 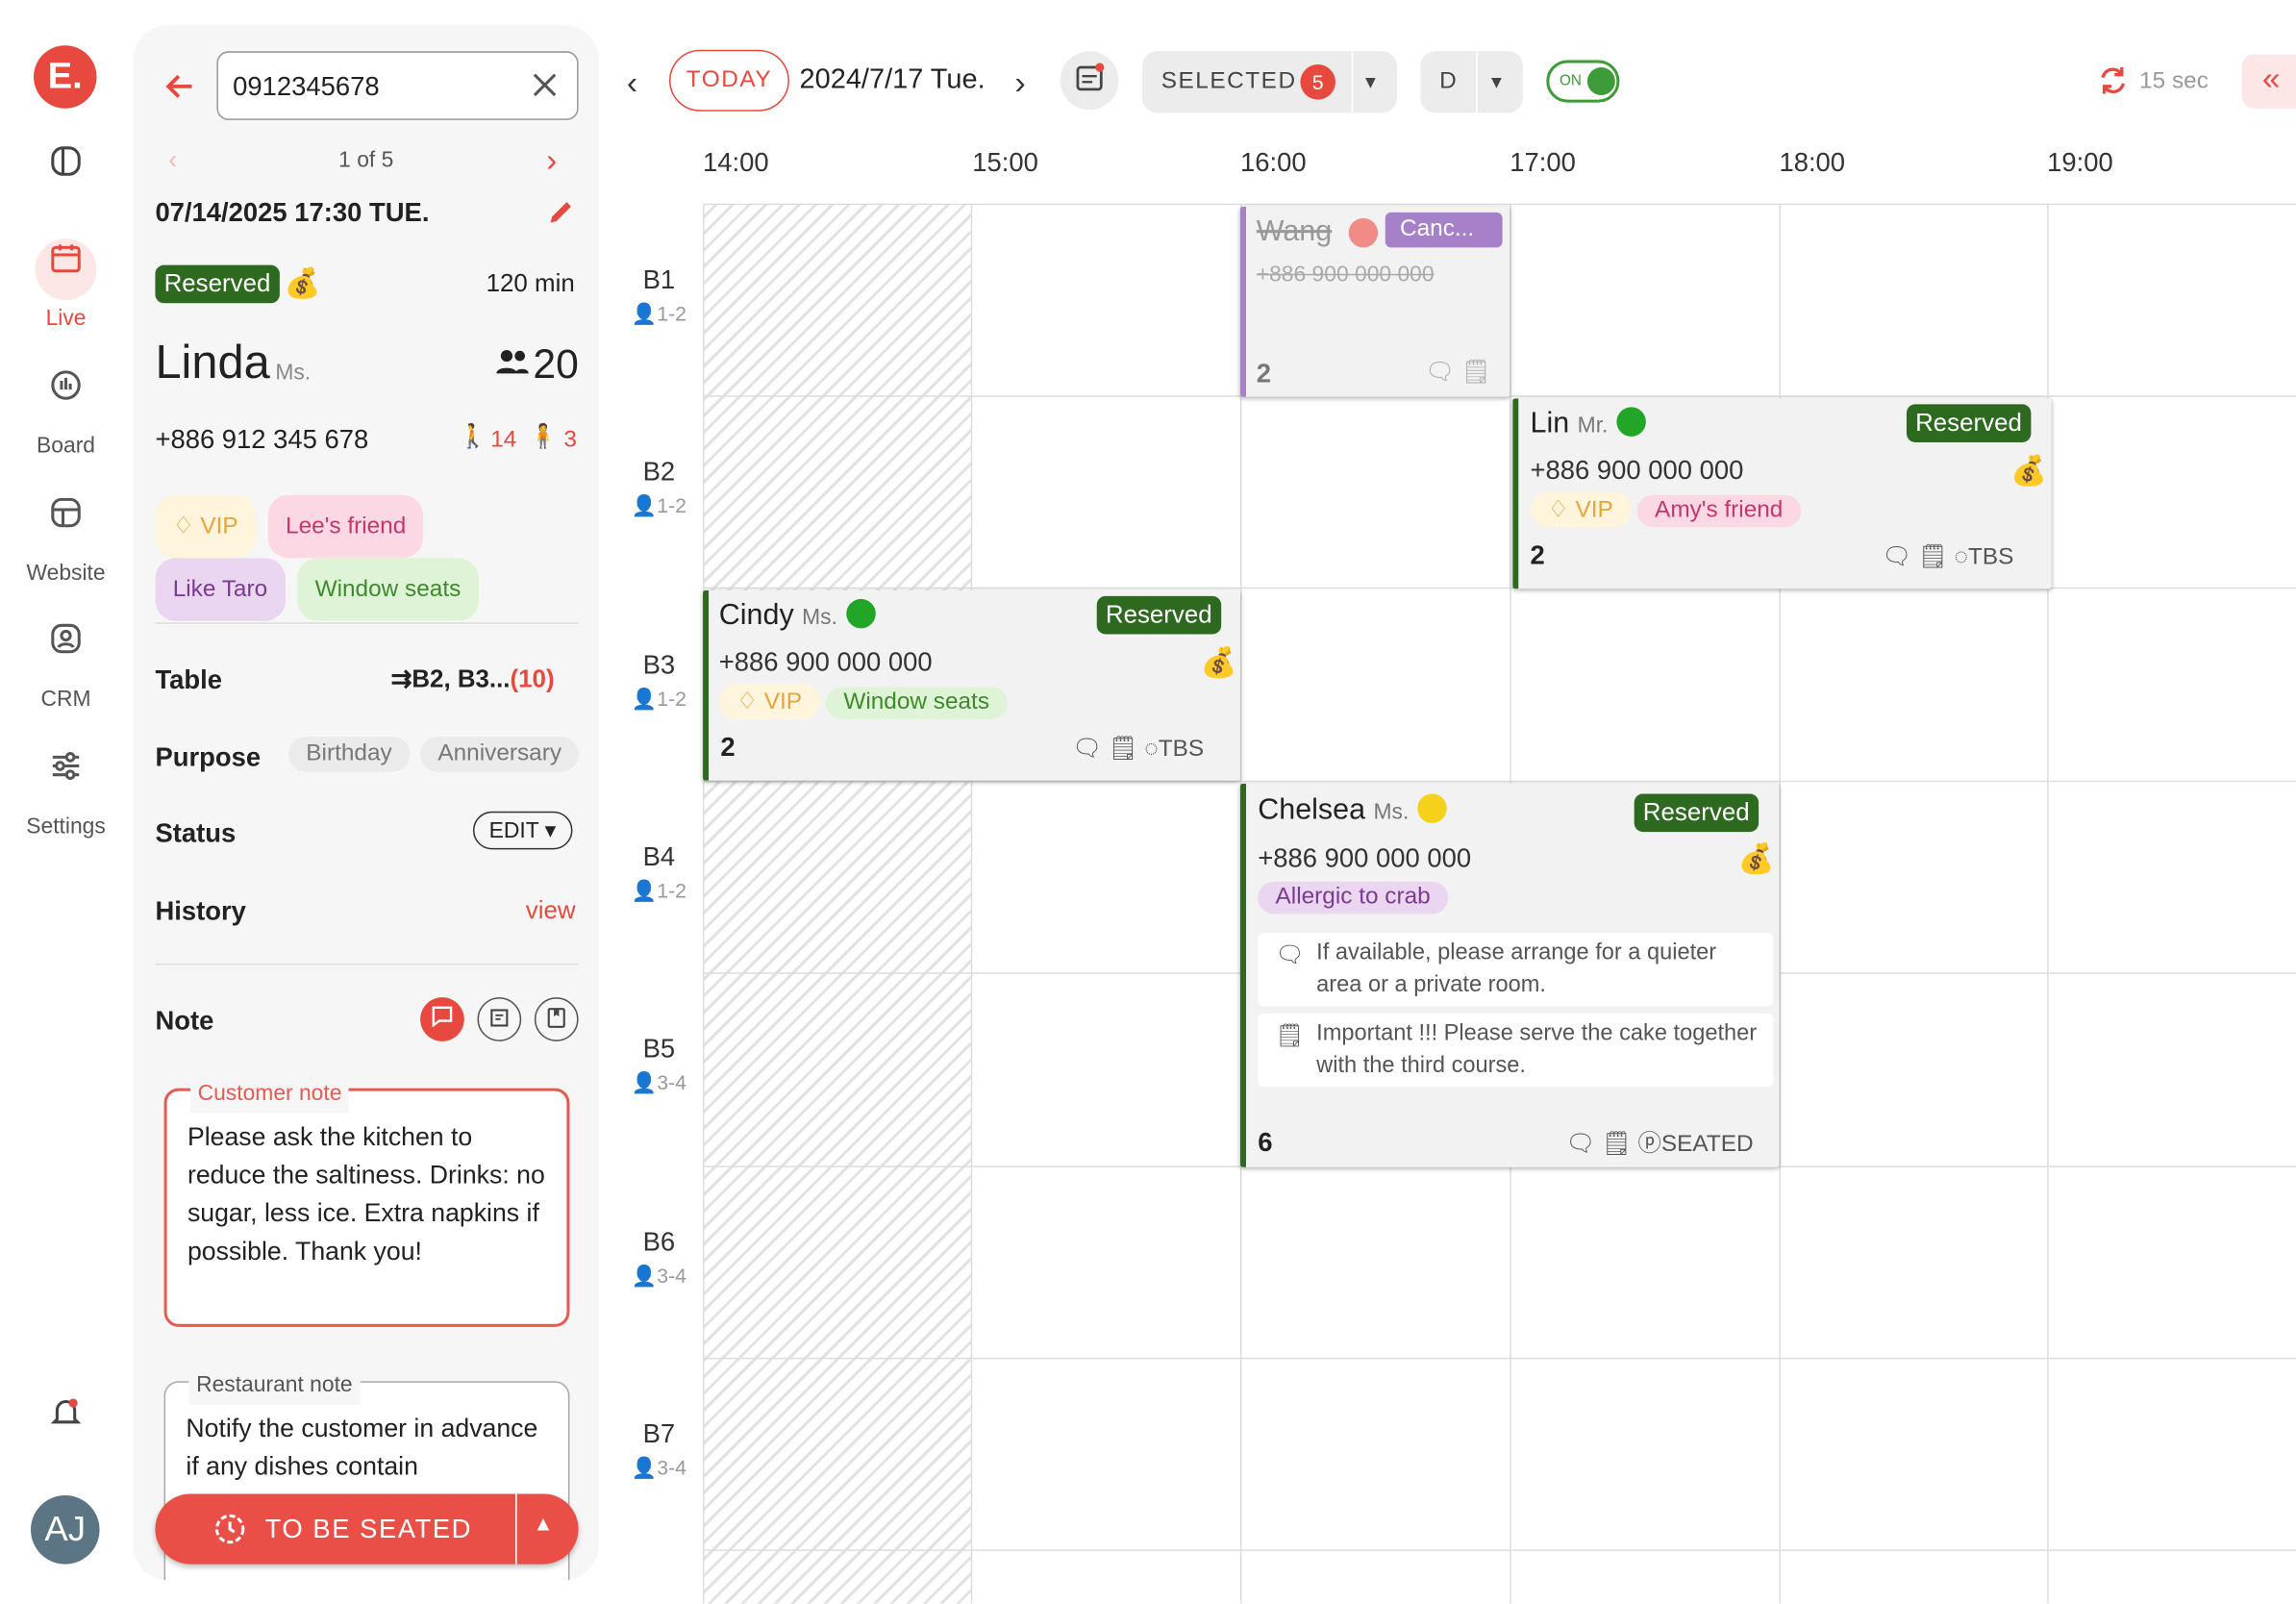 I want to click on back-arrow-icon, so click(x=180, y=90).